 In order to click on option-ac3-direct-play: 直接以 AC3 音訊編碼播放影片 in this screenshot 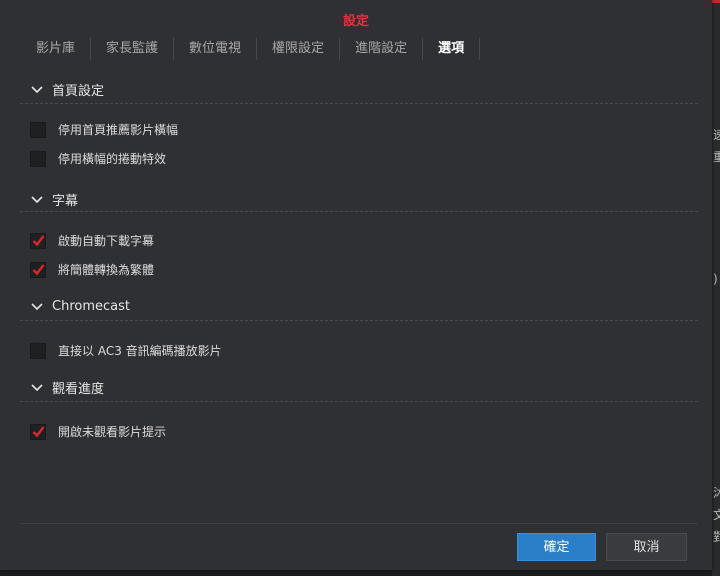, I will do `click(126, 350)`.